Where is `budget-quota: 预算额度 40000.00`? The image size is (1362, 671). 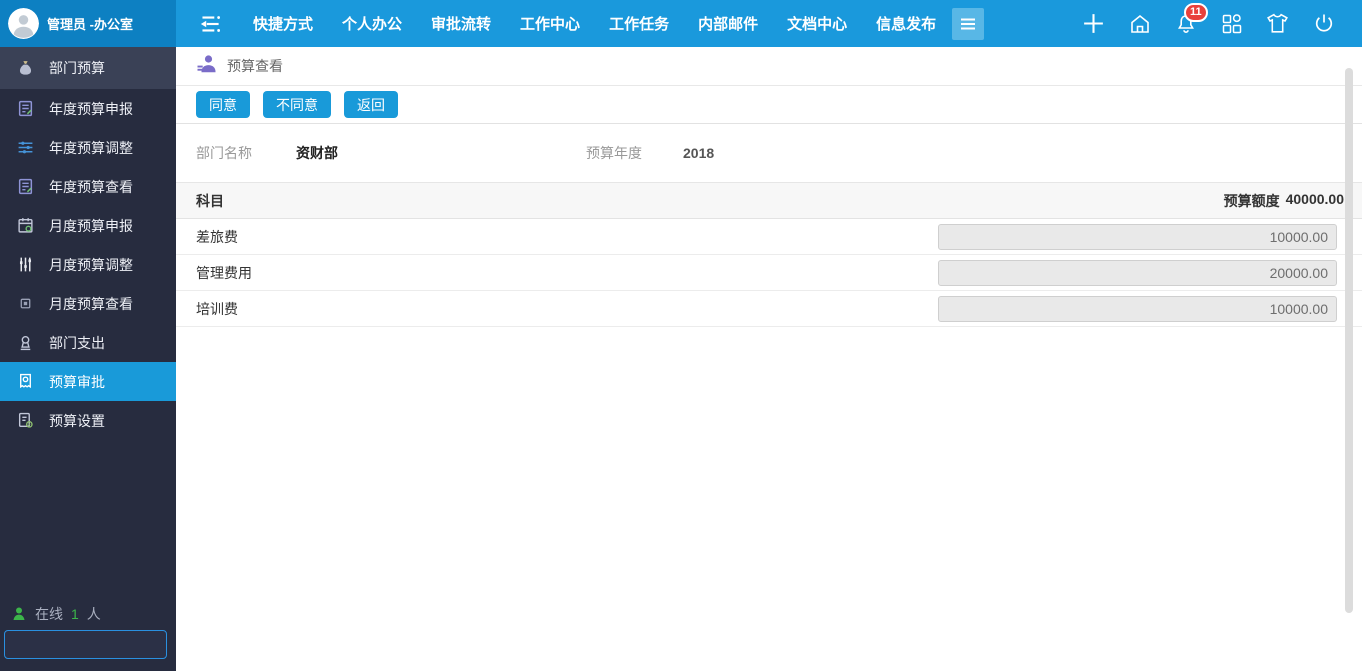 budget-quota: 预算额度 40000.00 is located at coordinates (1284, 201).